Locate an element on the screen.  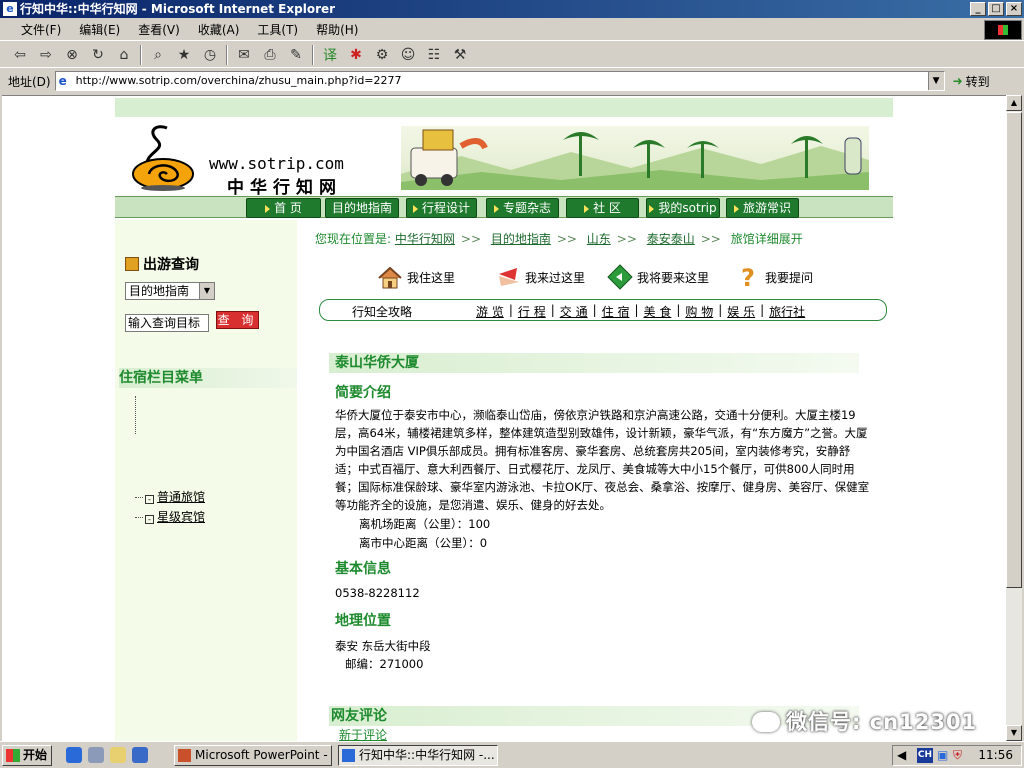
nav-tips: 旅游常识 is located at coordinates (762, 208).